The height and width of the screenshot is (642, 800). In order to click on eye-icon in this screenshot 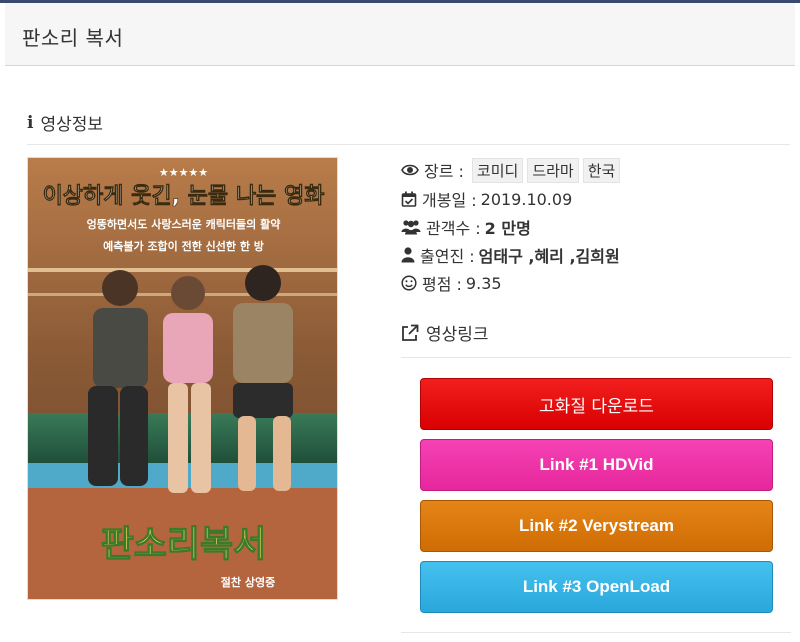, I will do `click(410, 170)`.